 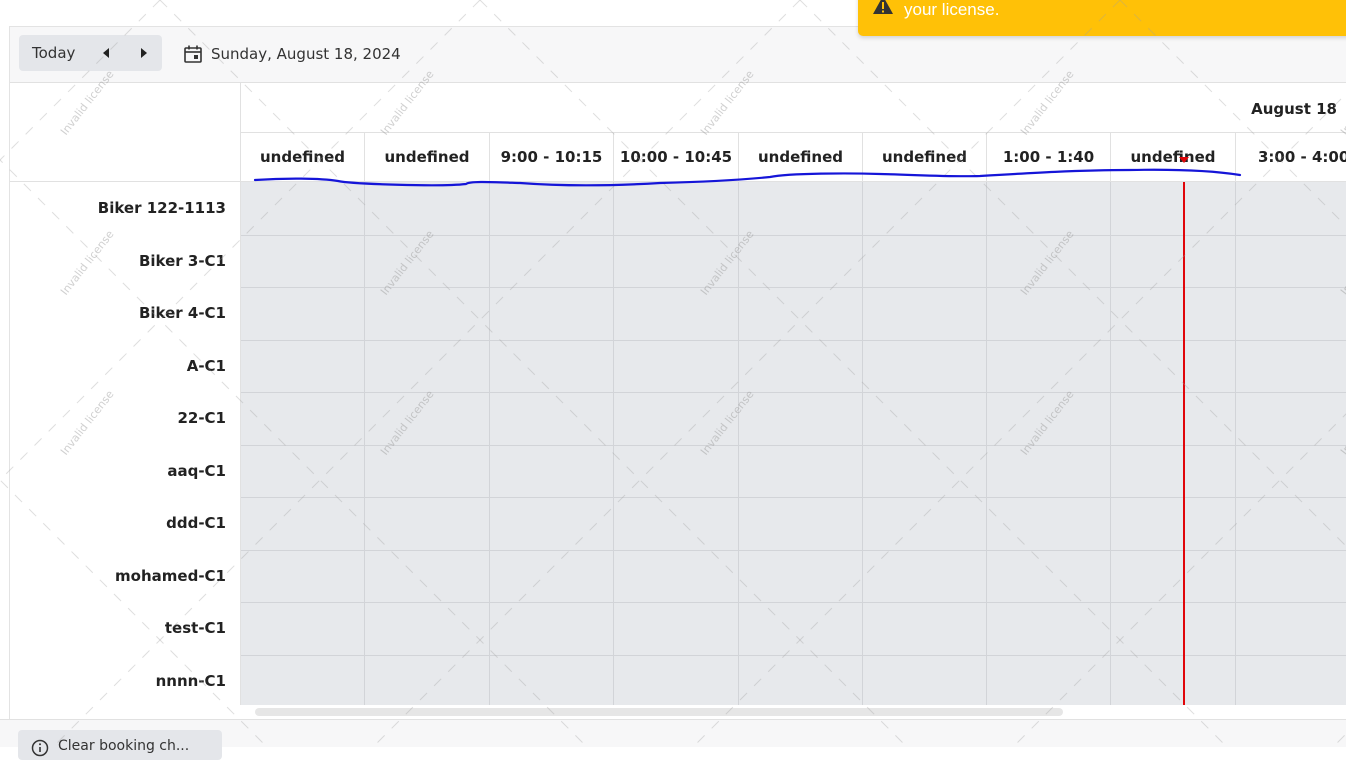 What do you see at coordinates (1049, 157) in the screenshot?
I see `time-slot-header: 1:00 - 1:40` at bounding box center [1049, 157].